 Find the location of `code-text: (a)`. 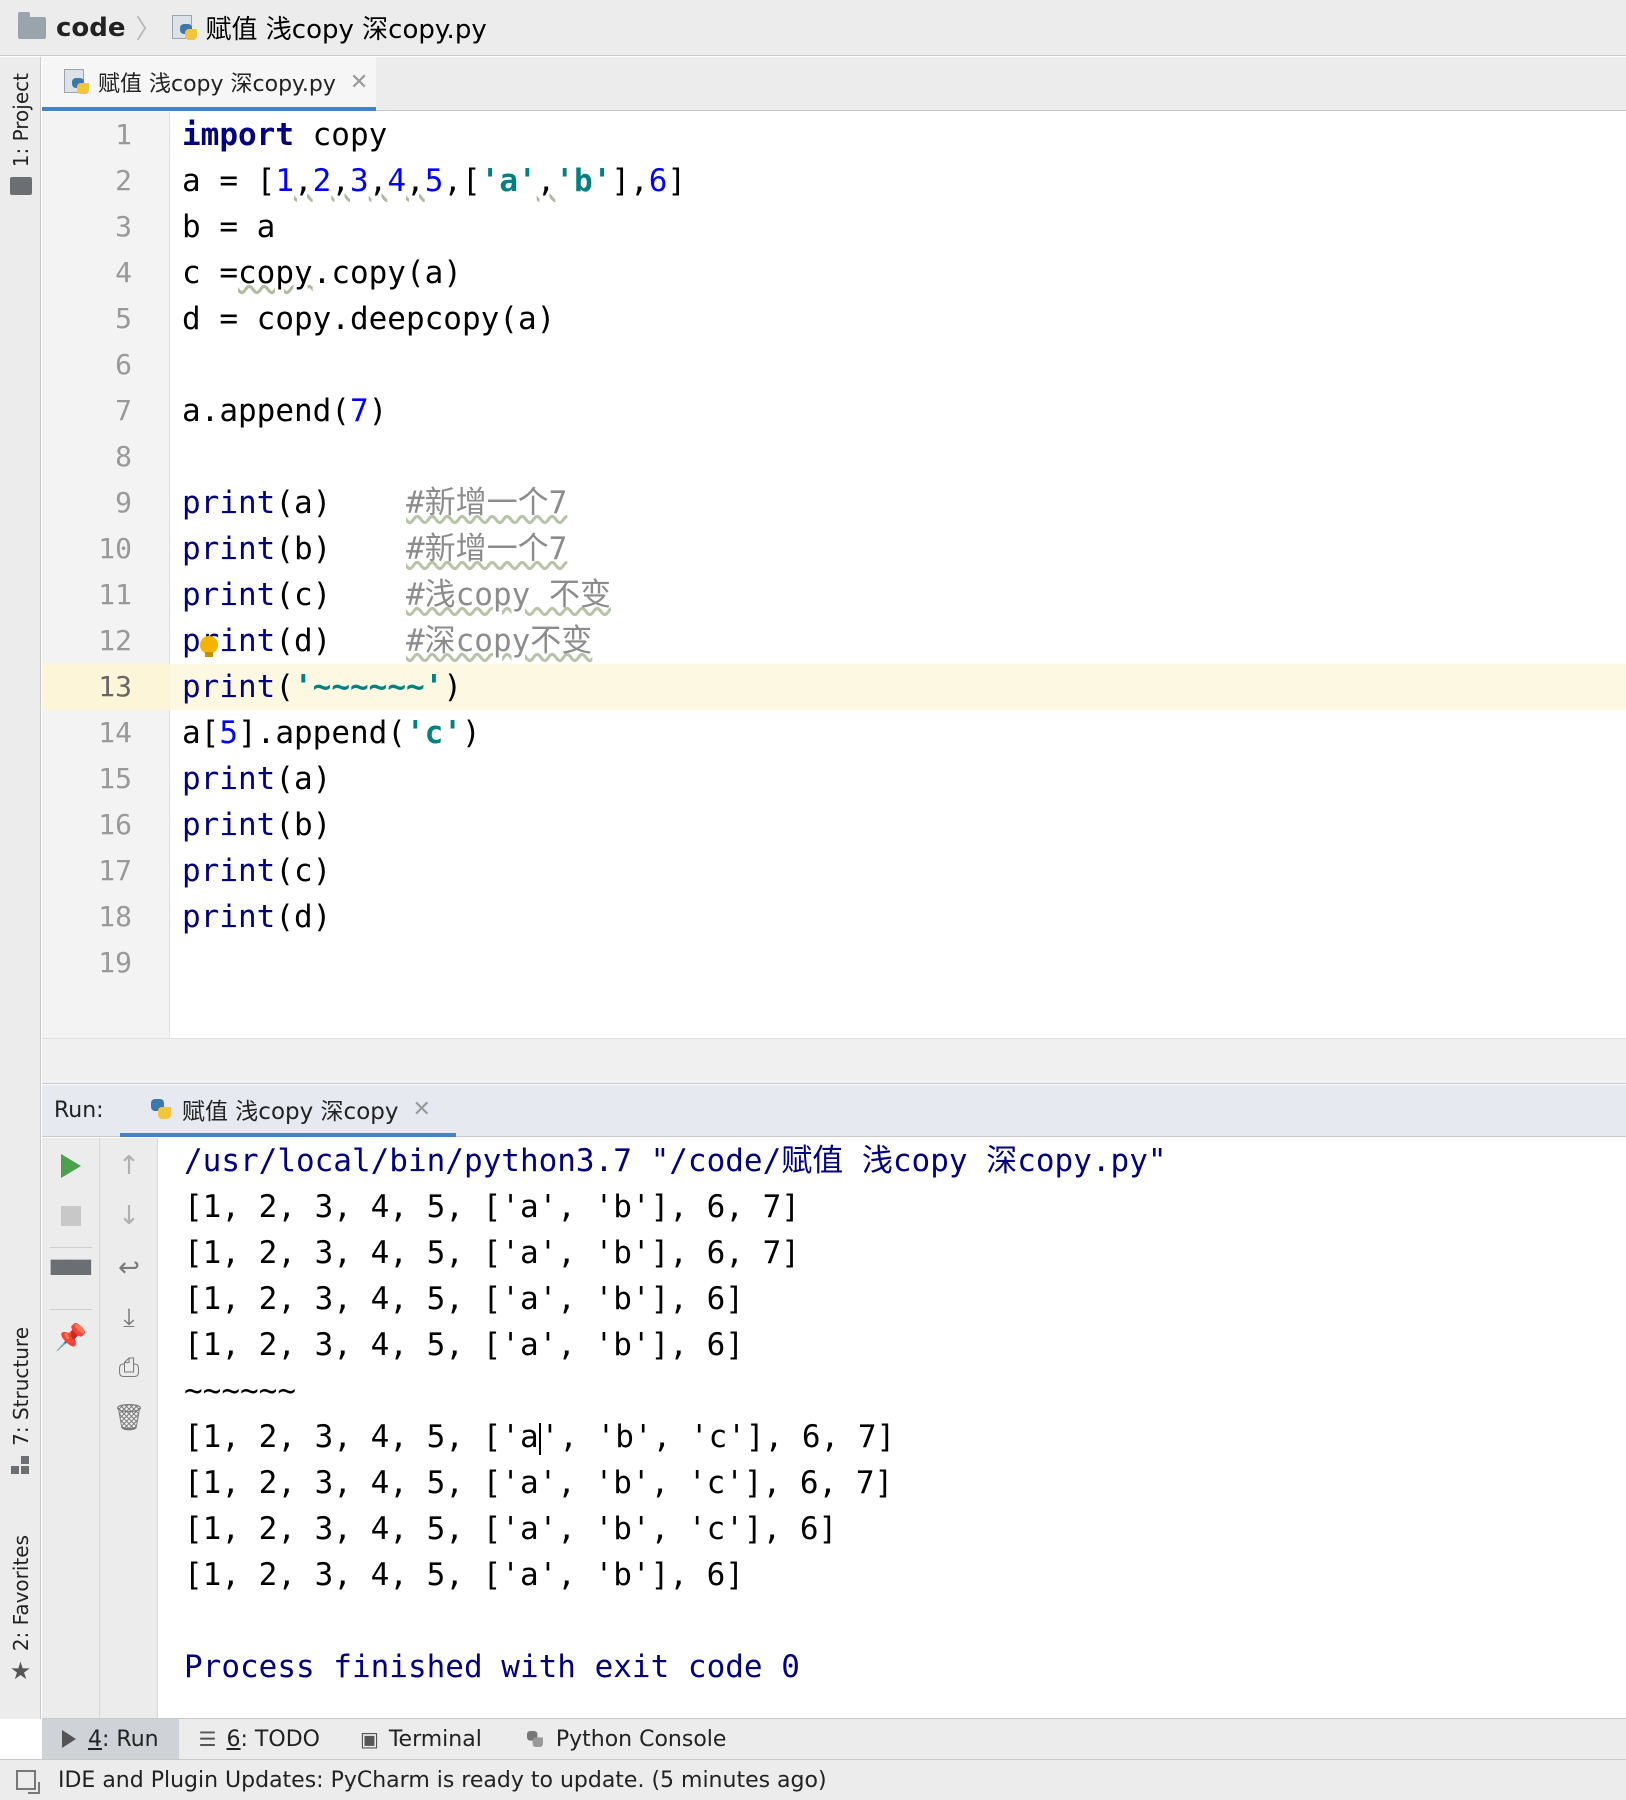

code-text: (a) is located at coordinates (303, 779).